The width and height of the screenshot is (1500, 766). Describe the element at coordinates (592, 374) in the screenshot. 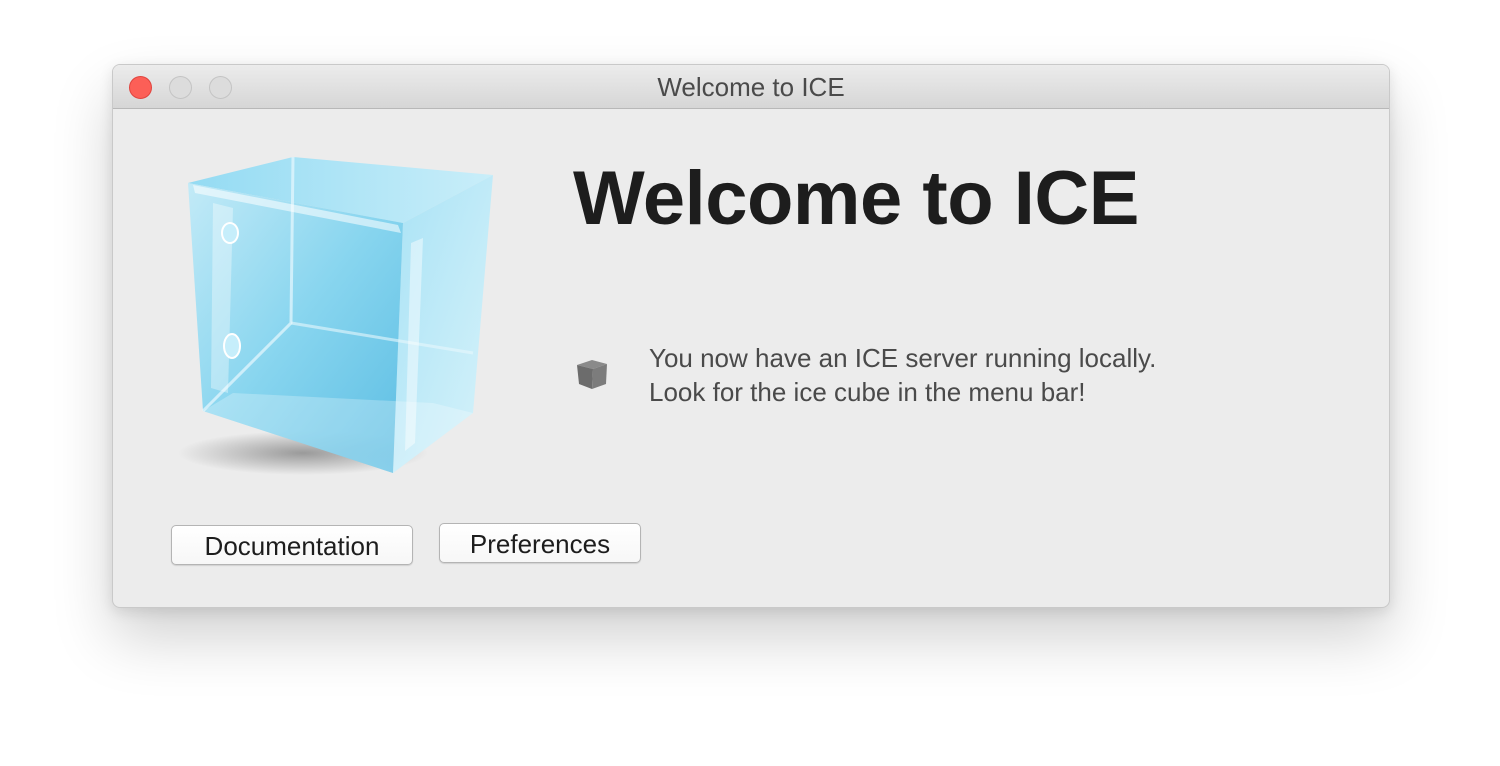

I see `menubar-cube-icon` at that location.